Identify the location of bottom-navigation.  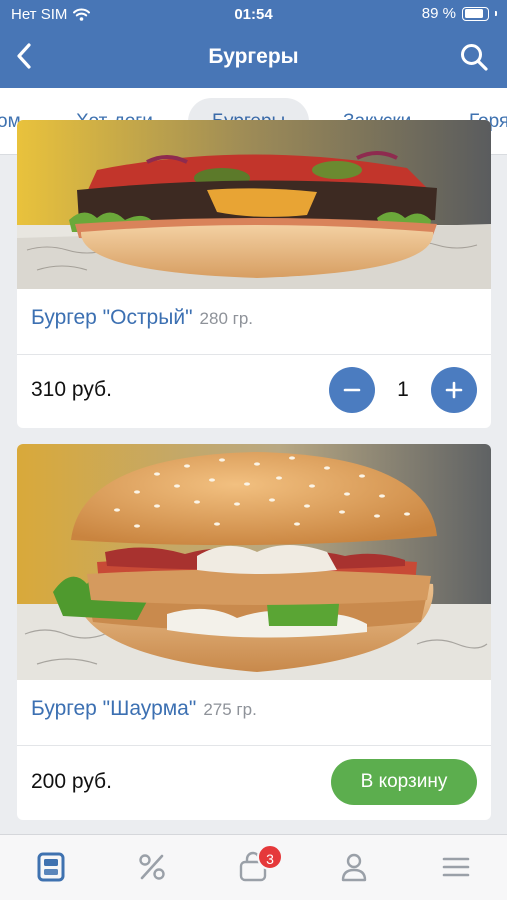
(253, 867).